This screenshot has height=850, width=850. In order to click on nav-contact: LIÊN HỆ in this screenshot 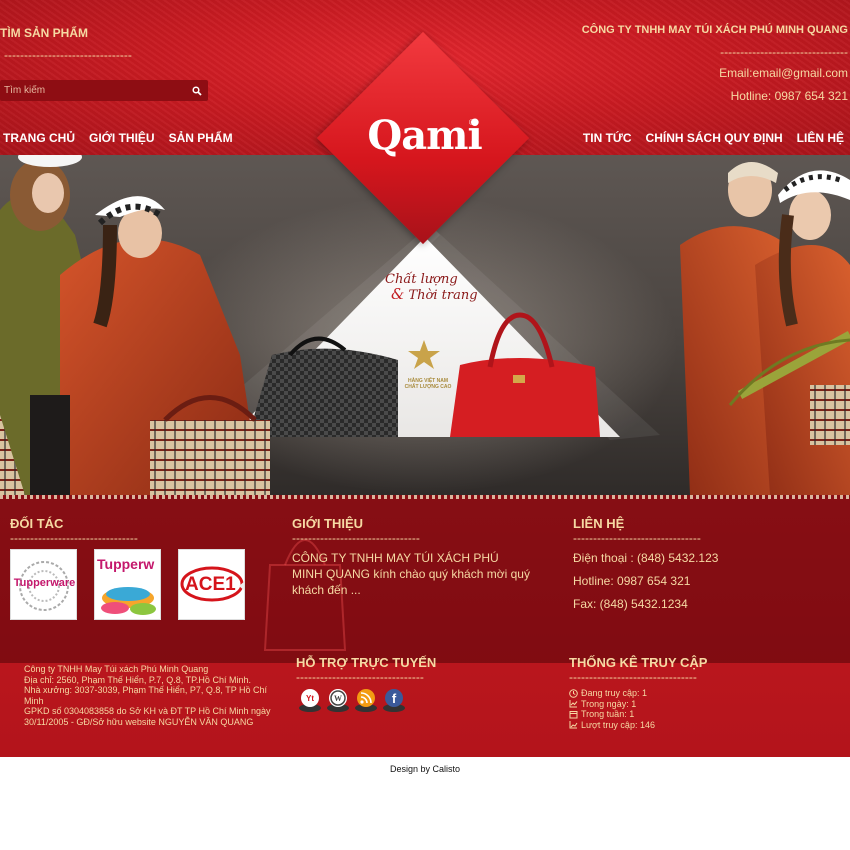, I will do `click(820, 138)`.